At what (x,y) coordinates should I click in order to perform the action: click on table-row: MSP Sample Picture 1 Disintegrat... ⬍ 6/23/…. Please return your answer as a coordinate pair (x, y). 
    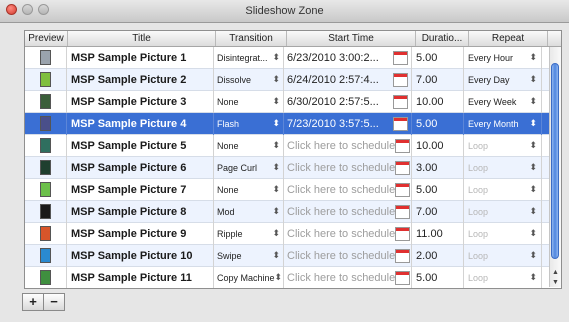
    Looking at the image, I should click on (293, 57).